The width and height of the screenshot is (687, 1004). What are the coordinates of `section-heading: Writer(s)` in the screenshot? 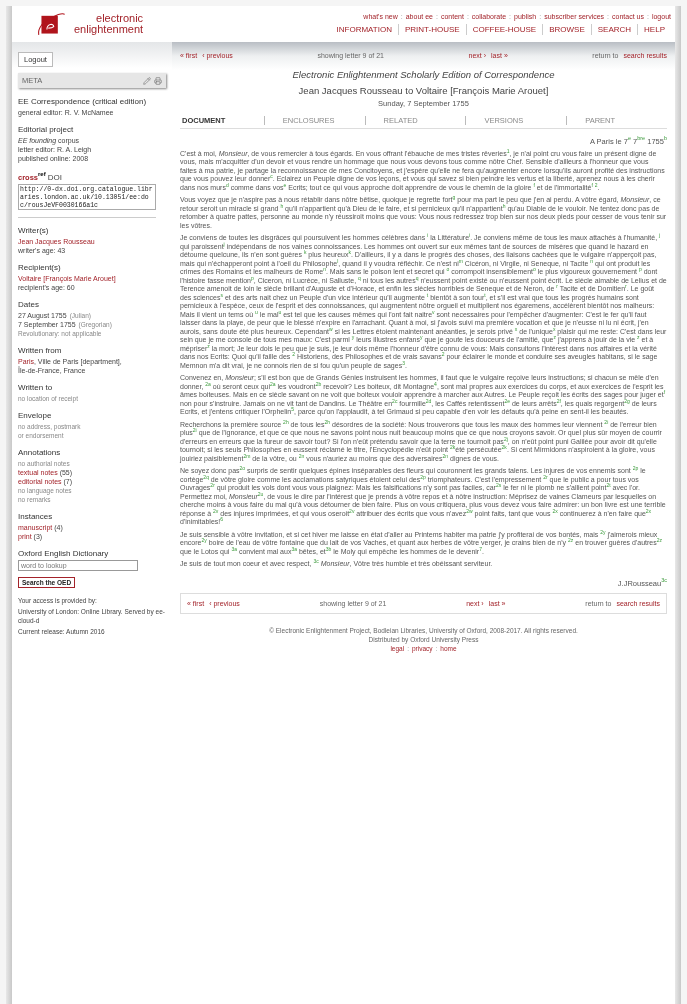 It's located at (34, 230).